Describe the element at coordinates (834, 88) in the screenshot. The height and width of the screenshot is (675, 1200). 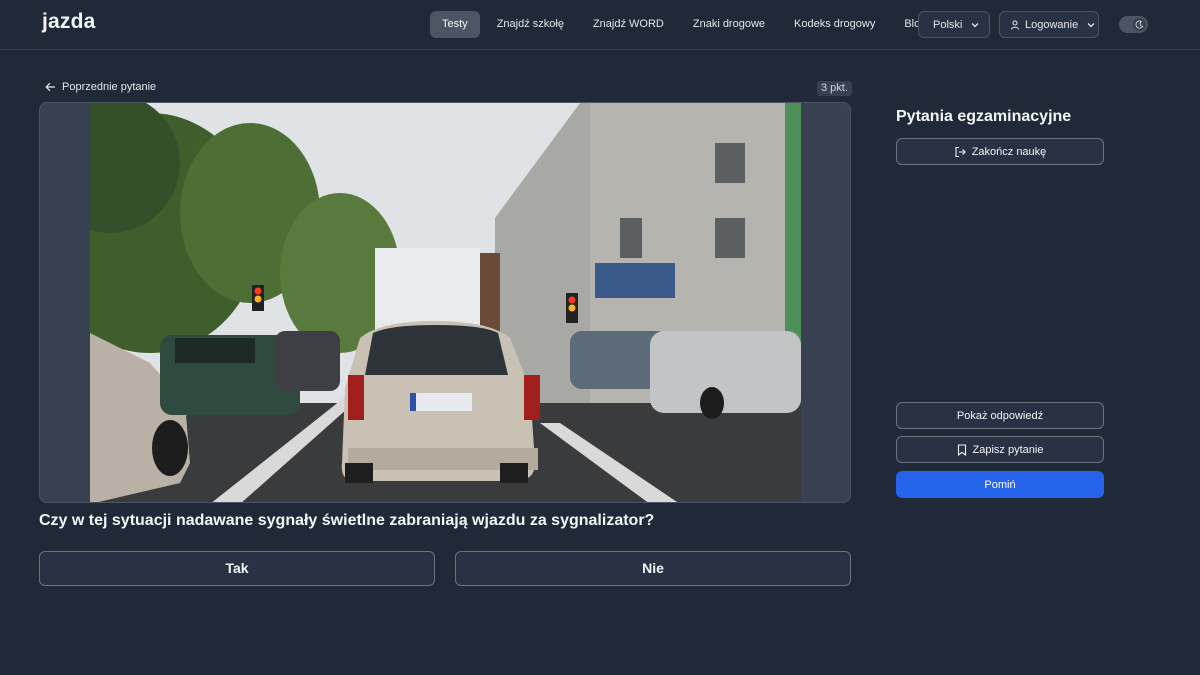
I see `points-badge: 3 pkt.` at that location.